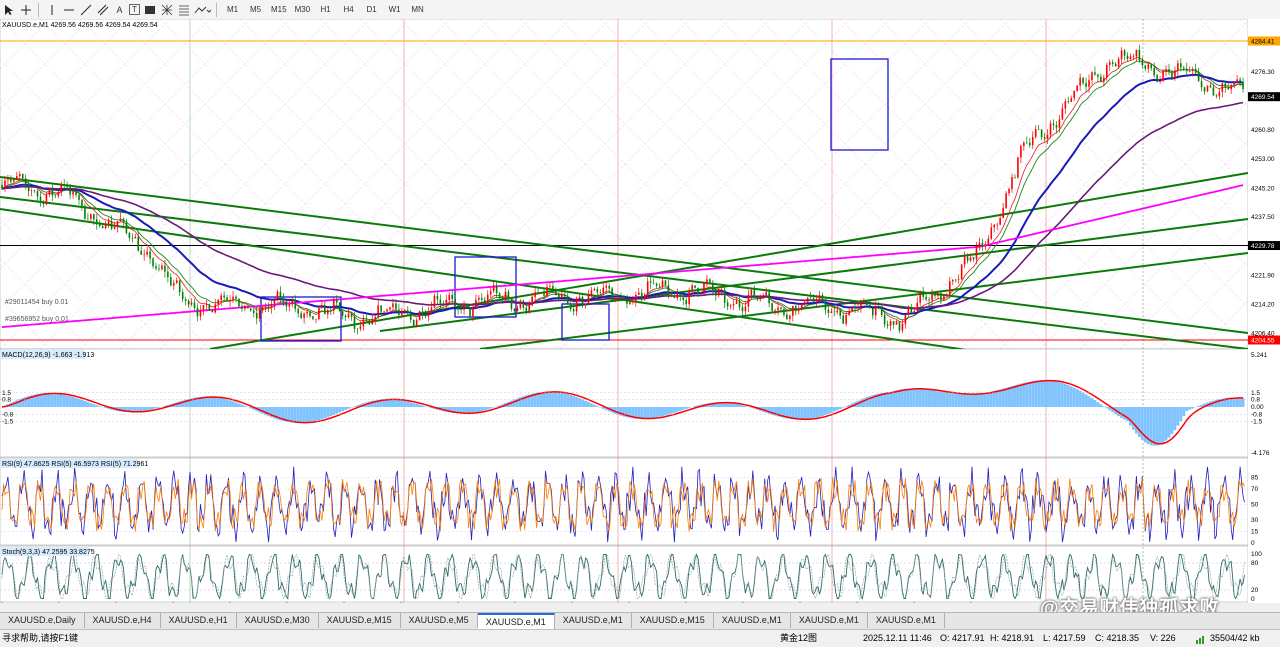 The width and height of the screenshot is (1280, 647). Describe the element at coordinates (255, 9) in the screenshot. I see `timeframe-m5: M5` at that location.